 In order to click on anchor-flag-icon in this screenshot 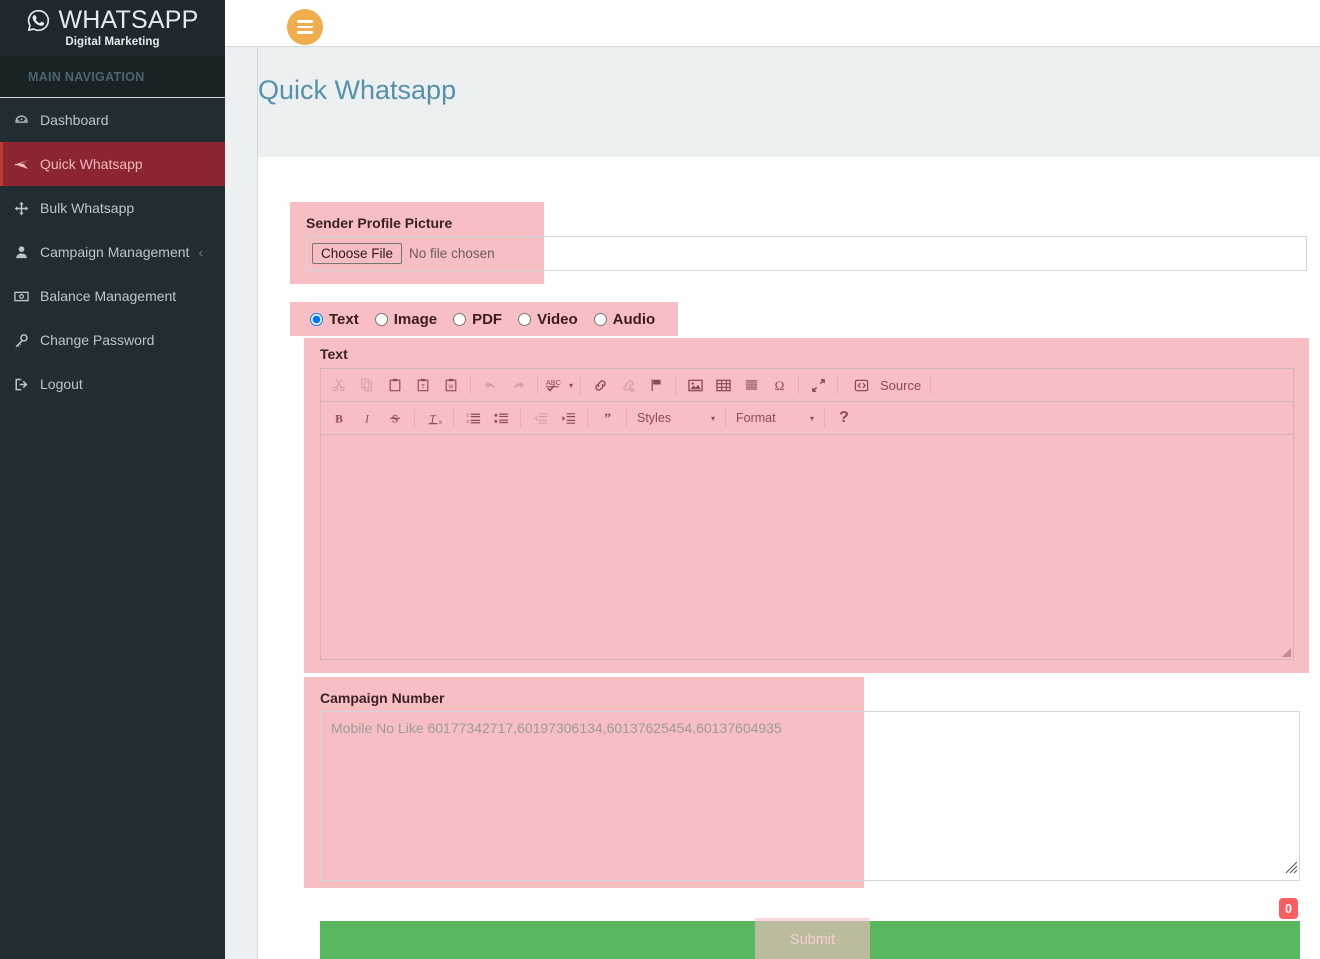, I will do `click(656, 385)`.